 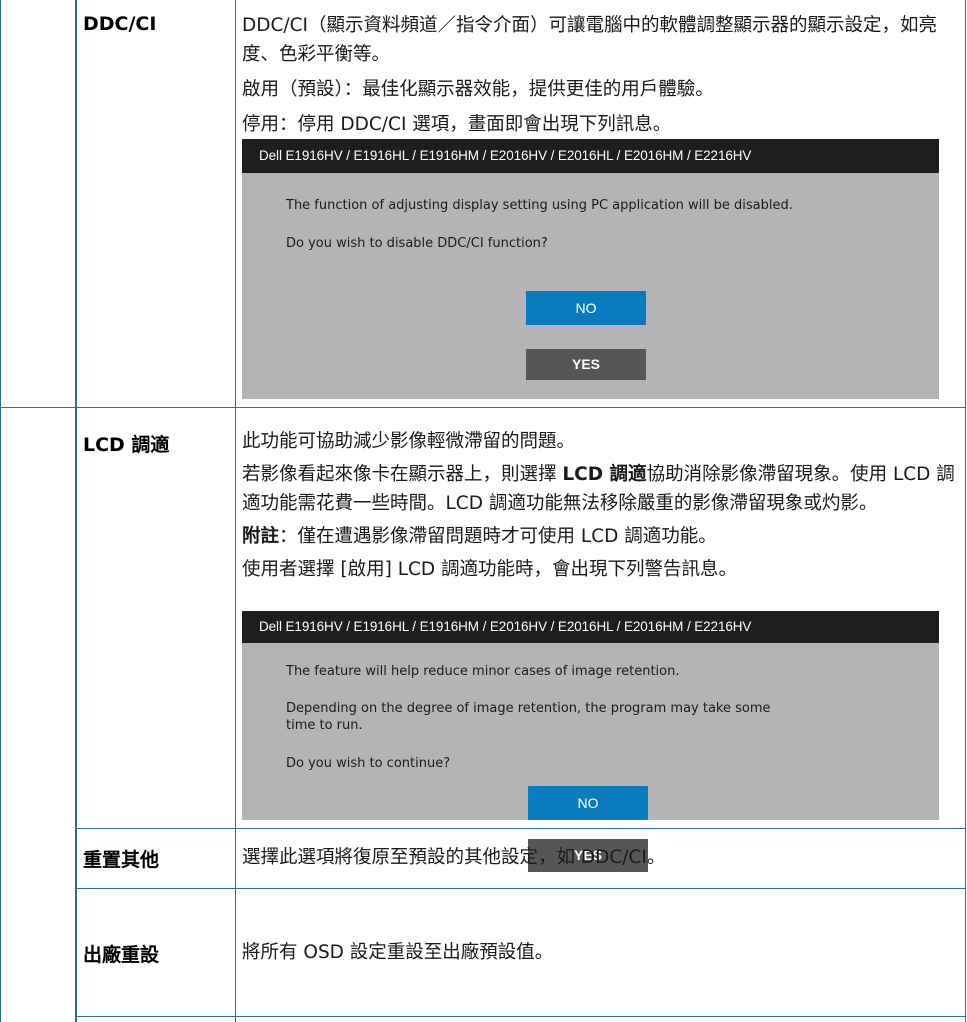 I want to click on ddcci-enable-text: 啟用（預設）：最佳化顯示器效能，提供更佳的用戶體驗。, so click(x=478, y=89).